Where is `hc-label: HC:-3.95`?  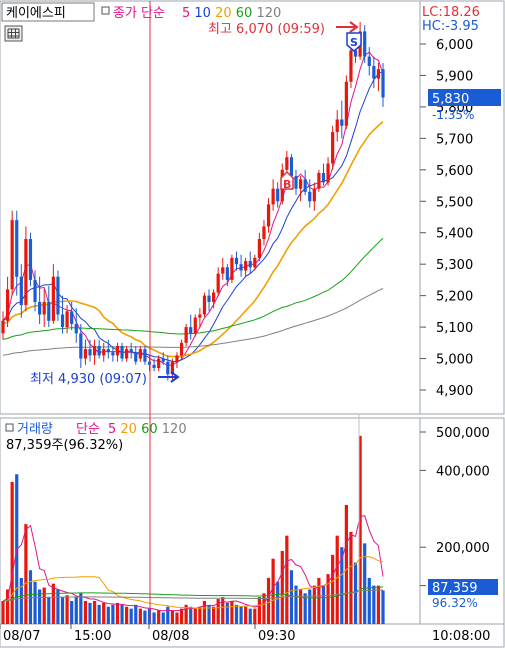 hc-label: HC:-3.95 is located at coordinates (450, 26).